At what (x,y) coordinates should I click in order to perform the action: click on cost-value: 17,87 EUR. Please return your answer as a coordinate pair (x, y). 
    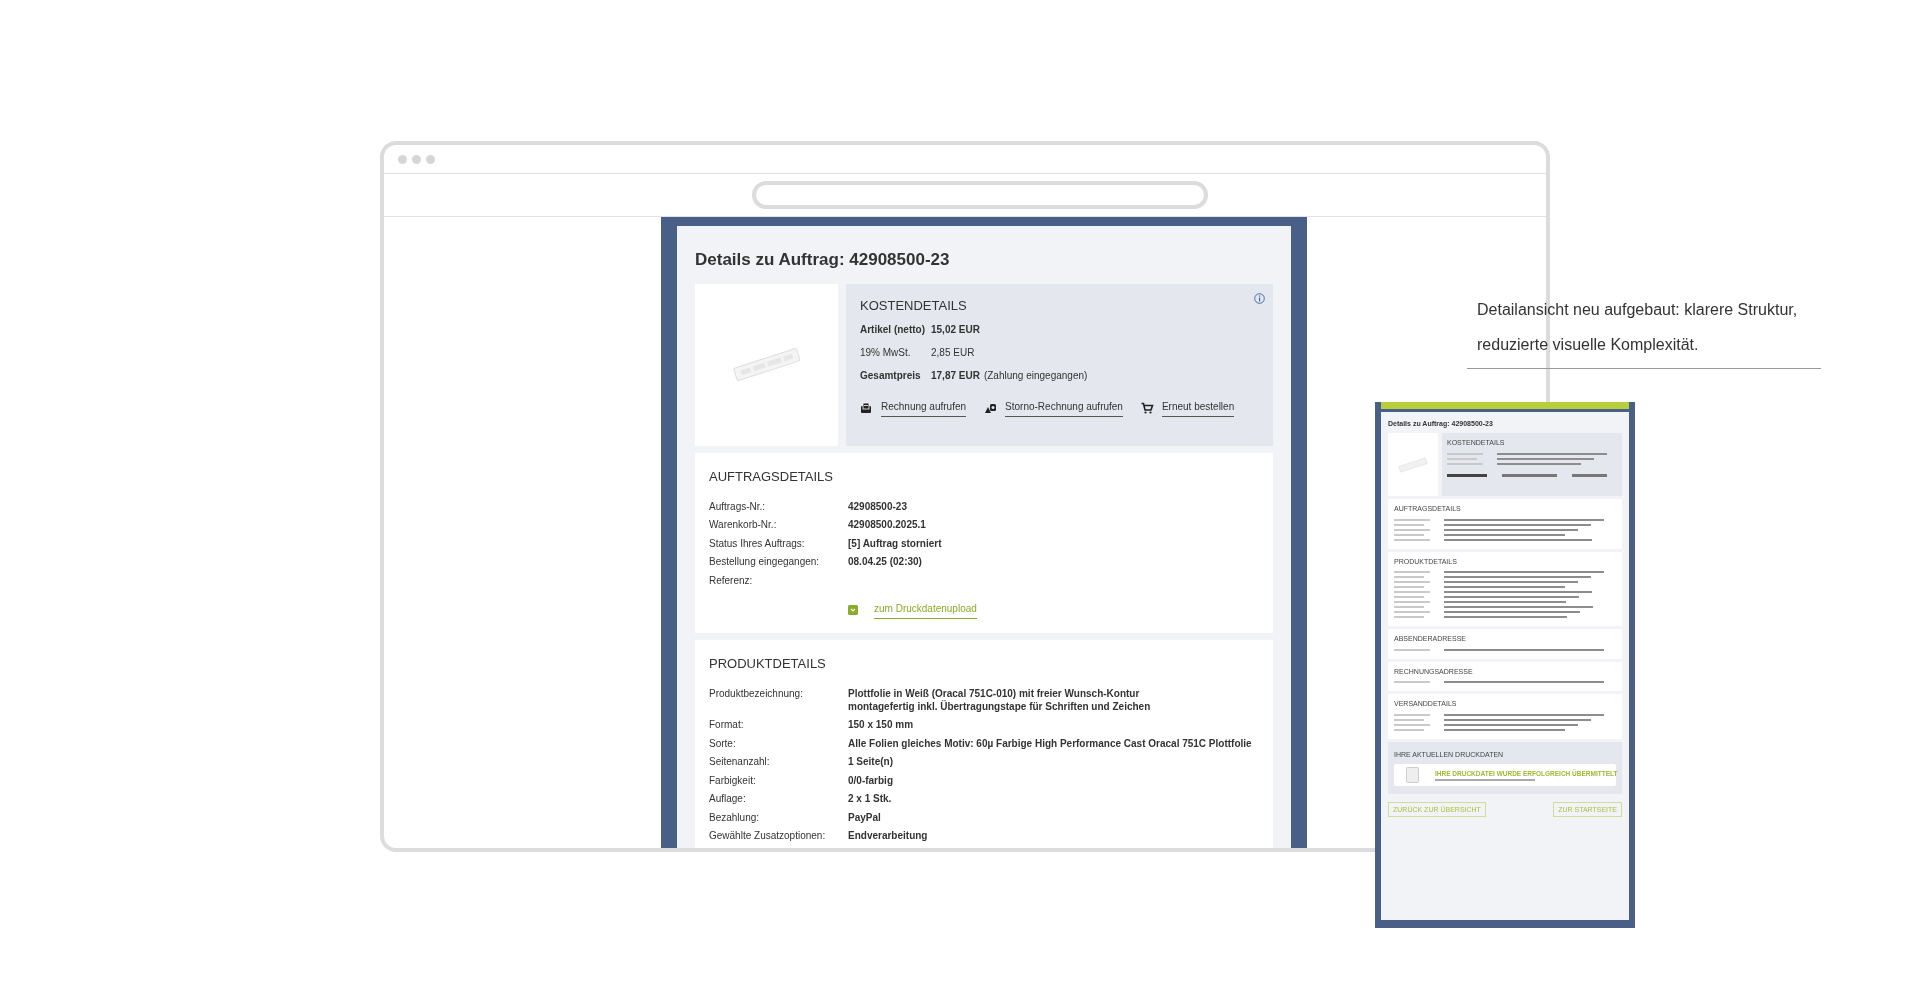
    Looking at the image, I should click on (955, 376).